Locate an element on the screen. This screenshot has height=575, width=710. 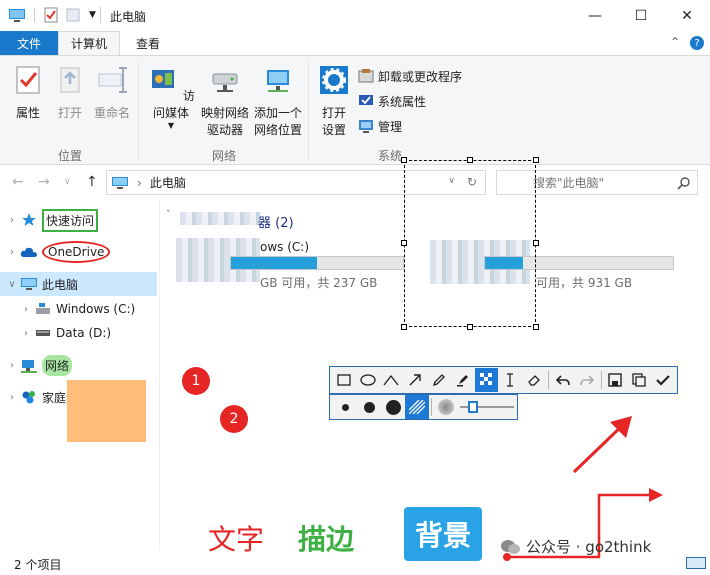
text-tool-icon is located at coordinates (510, 380).